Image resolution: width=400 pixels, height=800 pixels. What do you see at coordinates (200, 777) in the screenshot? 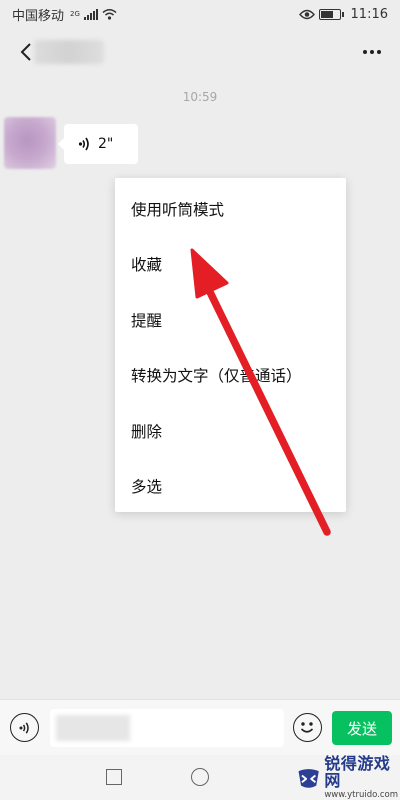
I see `nav-circle-icon` at bounding box center [200, 777].